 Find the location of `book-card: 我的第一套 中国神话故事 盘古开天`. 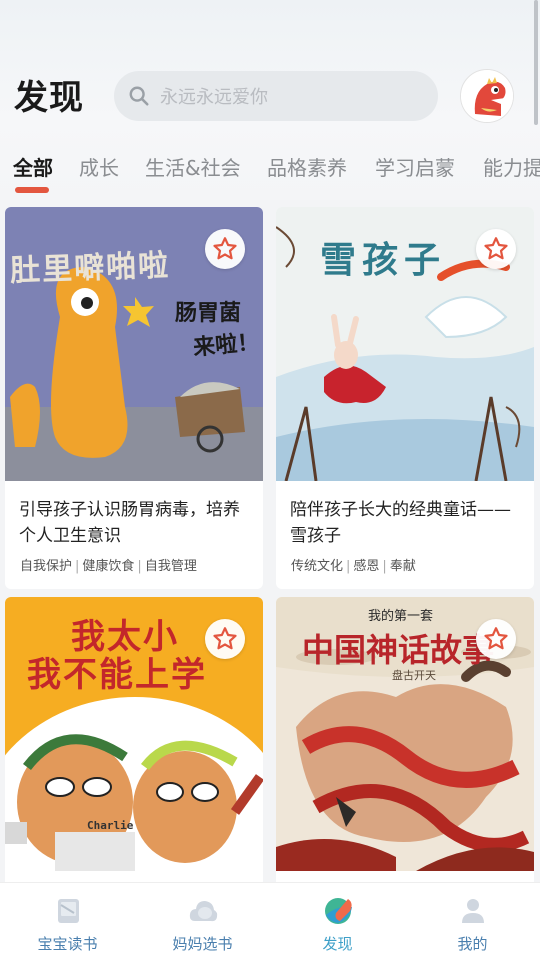

book-card: 我的第一套 中国神话故事 盘古开天 is located at coordinates (405, 742).